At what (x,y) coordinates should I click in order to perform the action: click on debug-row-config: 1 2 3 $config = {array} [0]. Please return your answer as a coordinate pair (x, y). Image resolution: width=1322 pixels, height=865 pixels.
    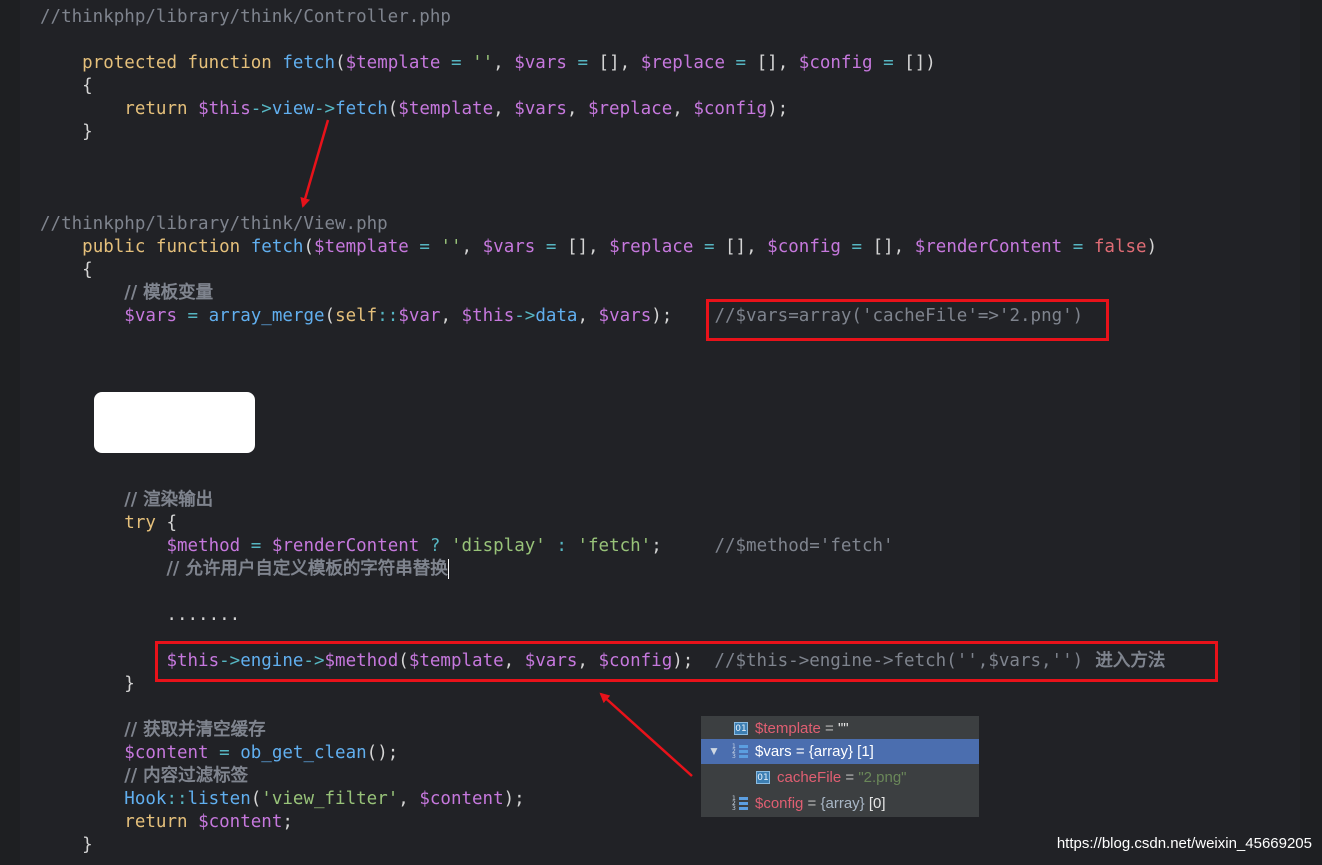
    Looking at the image, I should click on (840, 803).